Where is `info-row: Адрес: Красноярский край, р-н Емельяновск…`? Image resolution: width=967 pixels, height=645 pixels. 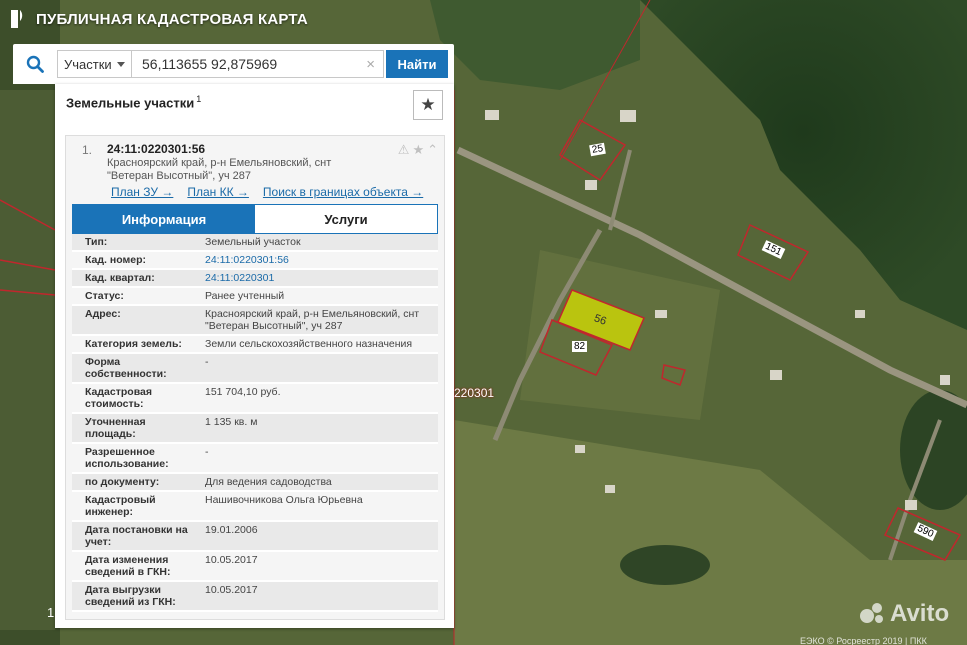 info-row: Адрес: Красноярский край, р-н Емельяновск… is located at coordinates (255, 321).